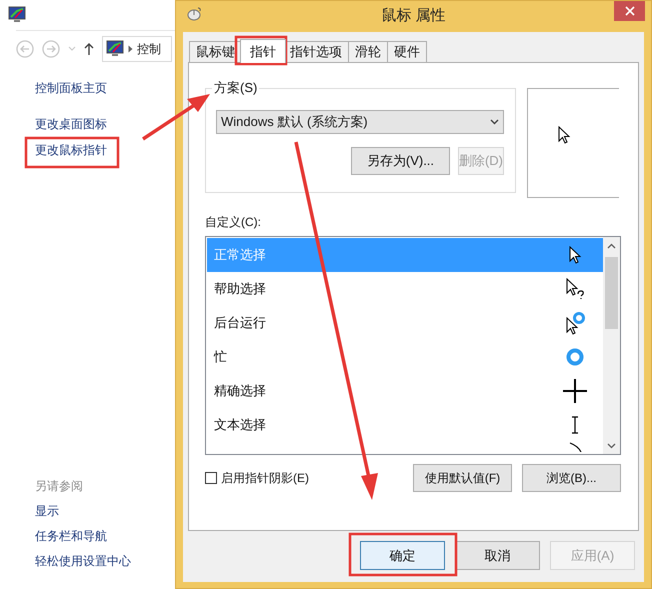 This screenshot has width=652, height=589. Describe the element at coordinates (405, 323) in the screenshot. I see `list-row: 后台运行` at that location.